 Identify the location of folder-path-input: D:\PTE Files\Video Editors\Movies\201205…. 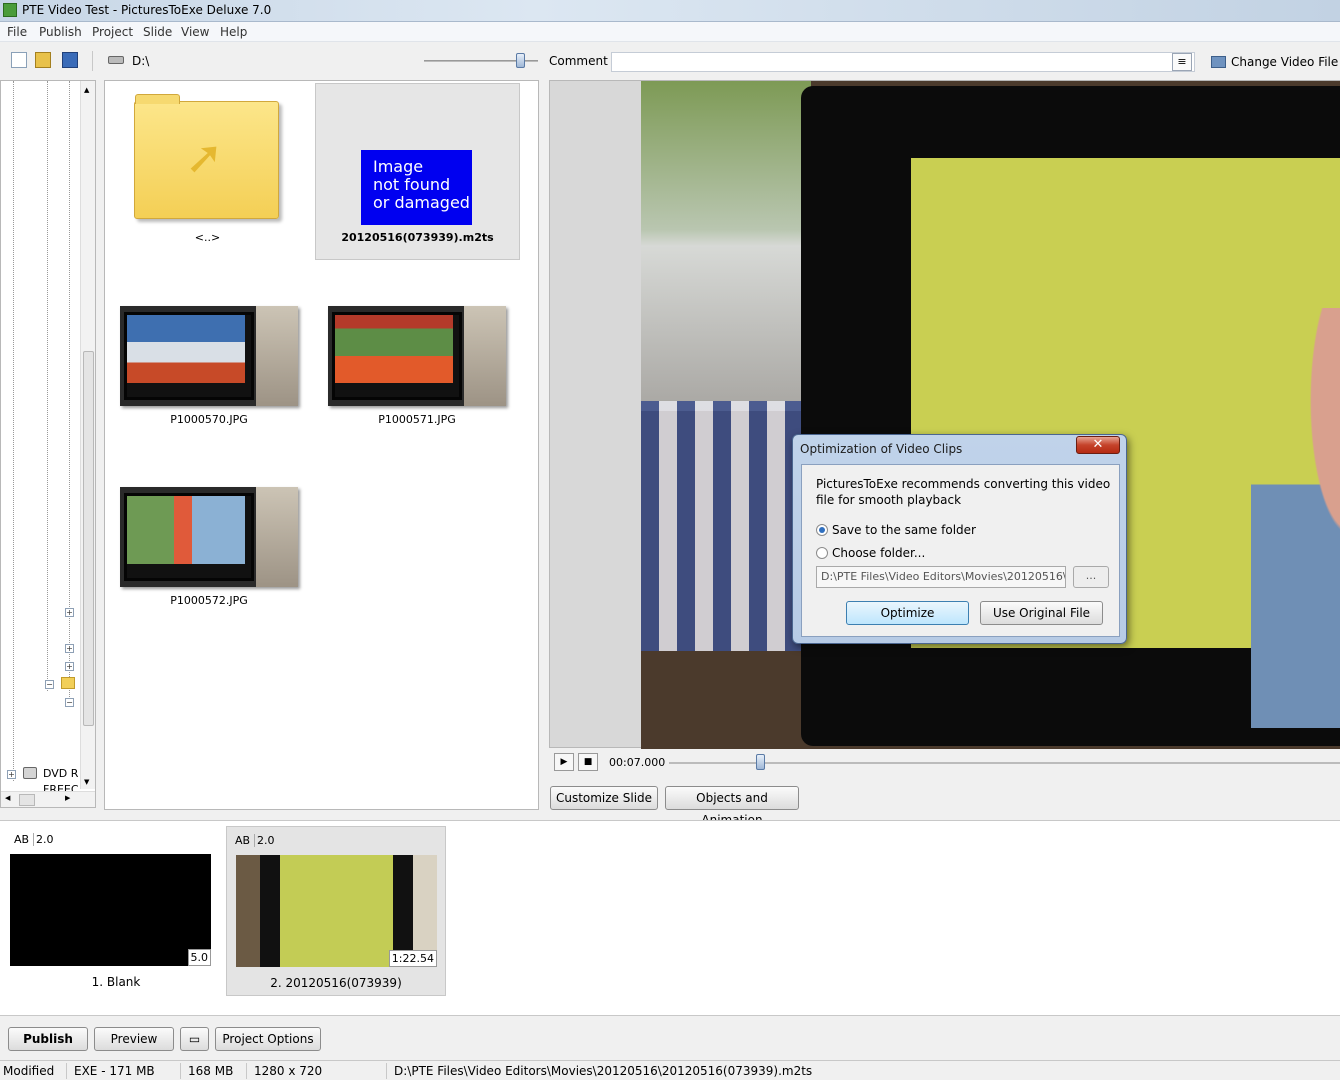
(941, 577).